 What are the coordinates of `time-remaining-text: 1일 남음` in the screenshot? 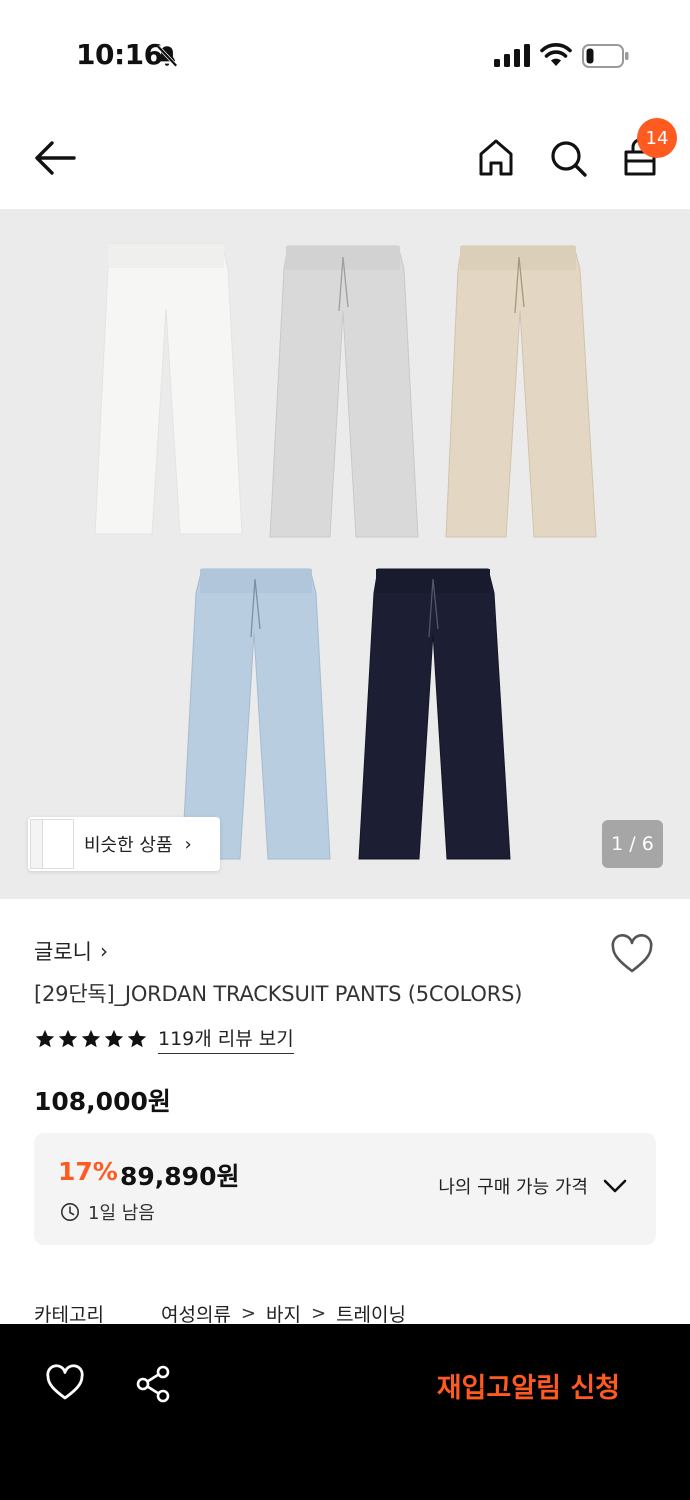 It's located at (121, 1213).